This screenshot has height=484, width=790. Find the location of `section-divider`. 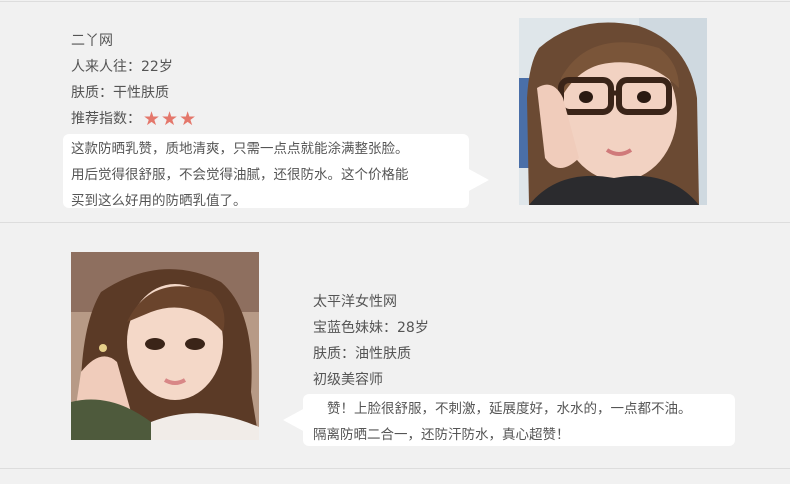

section-divider is located at coordinates (395, 222).